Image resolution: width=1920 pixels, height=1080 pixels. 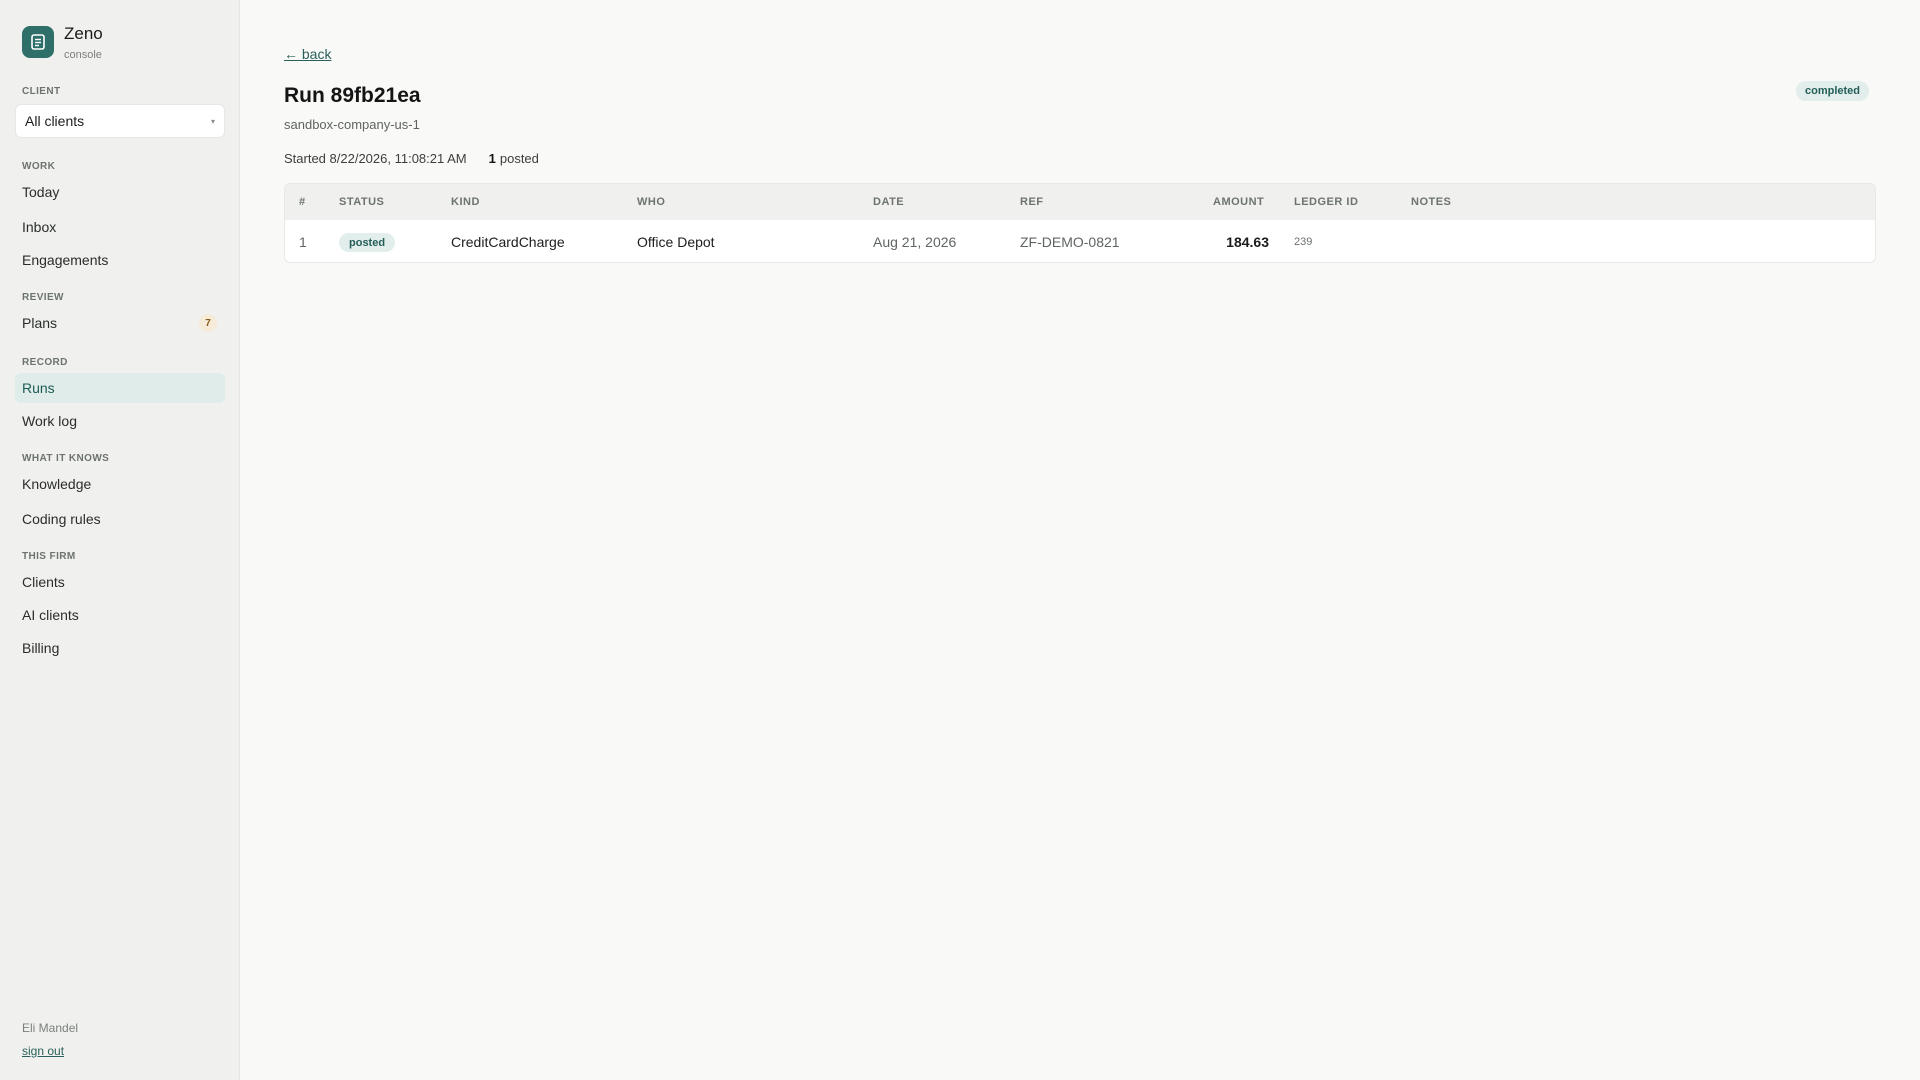 What do you see at coordinates (41, 192) in the screenshot?
I see `sidebar-item-label: Today` at bounding box center [41, 192].